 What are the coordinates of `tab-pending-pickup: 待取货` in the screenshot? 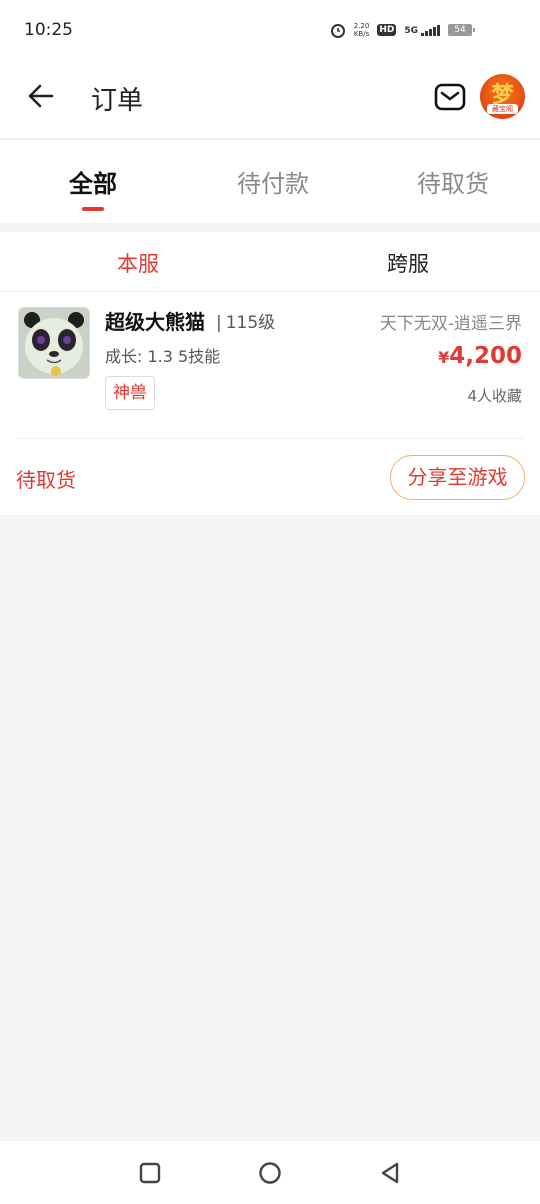 It's located at (451, 181).